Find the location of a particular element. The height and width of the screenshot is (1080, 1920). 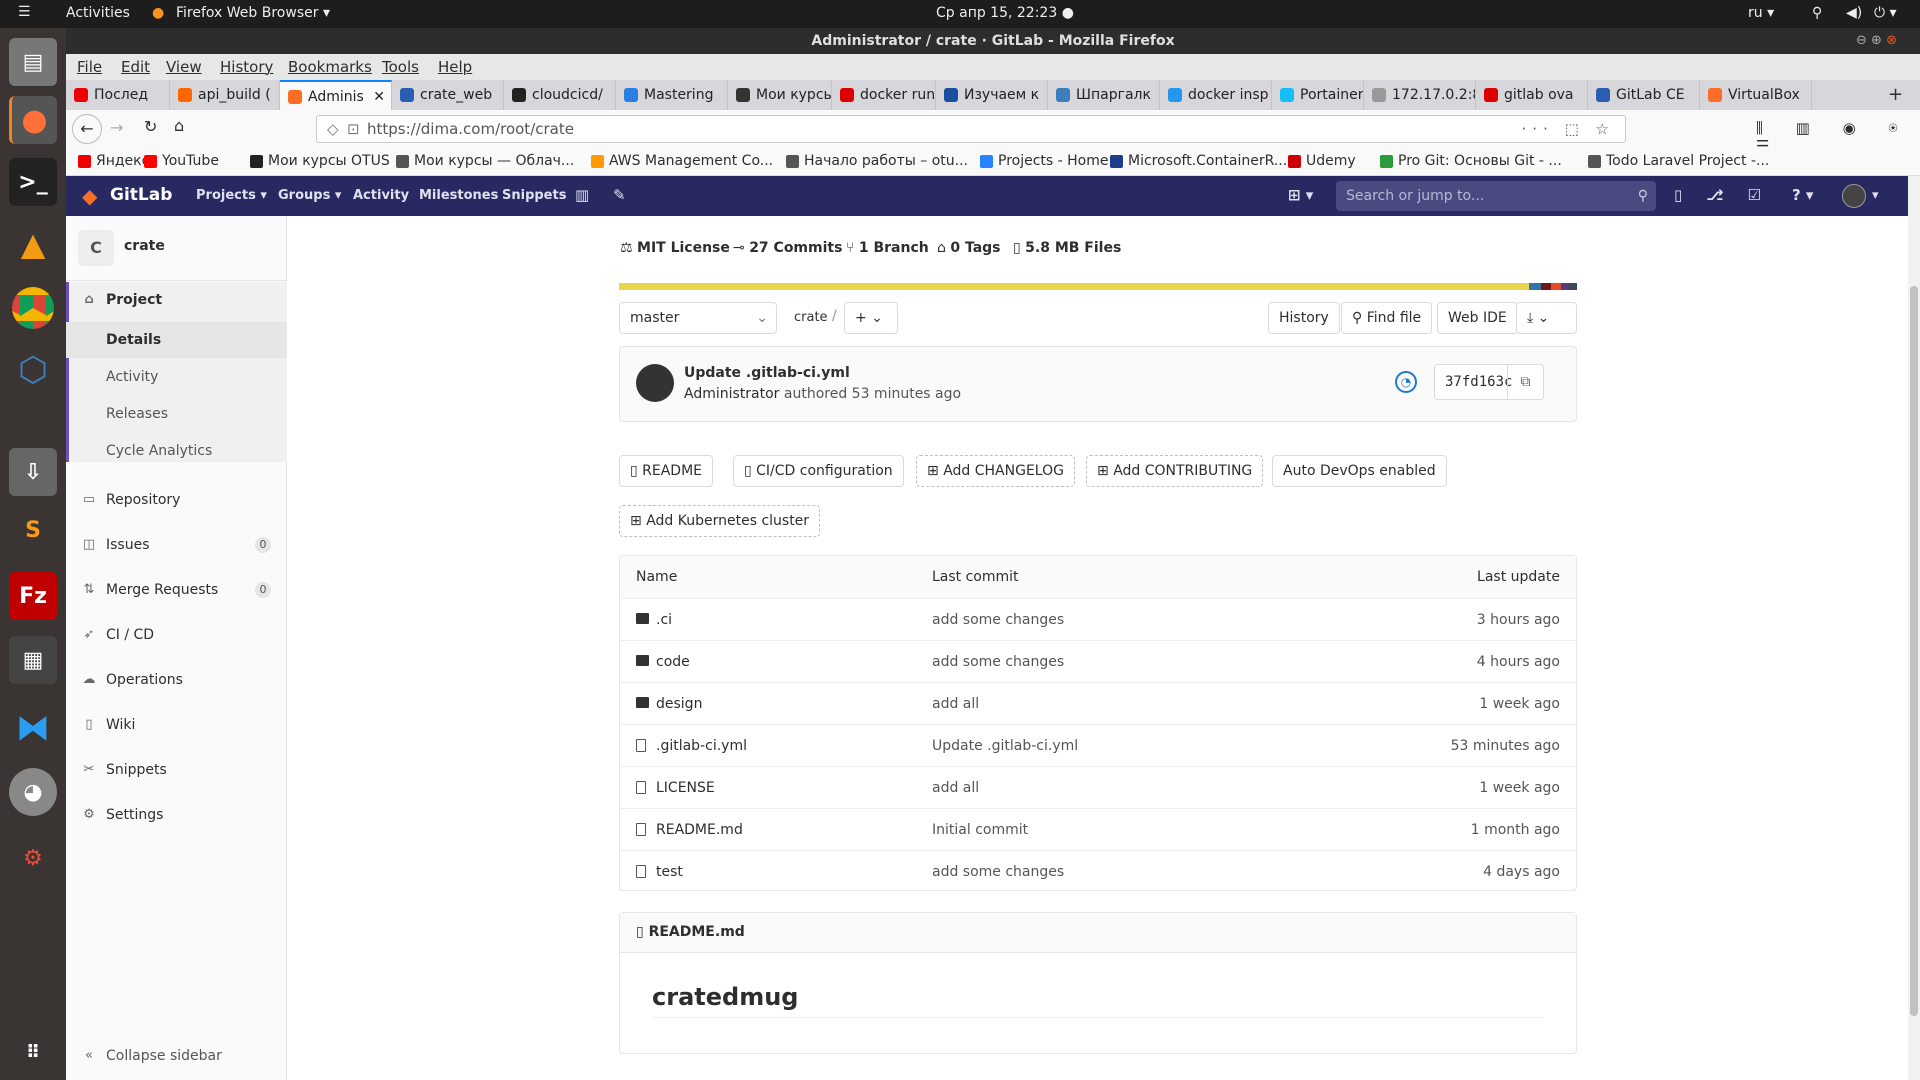

add-kubernetes-cluster-button: ⊞ Add Kubernetes cluster is located at coordinates (720, 521).